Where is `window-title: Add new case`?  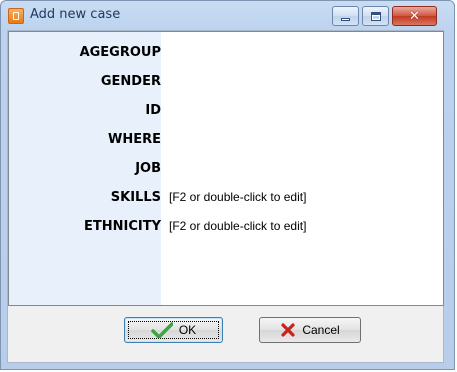
window-title: Add new case is located at coordinates (75, 14).